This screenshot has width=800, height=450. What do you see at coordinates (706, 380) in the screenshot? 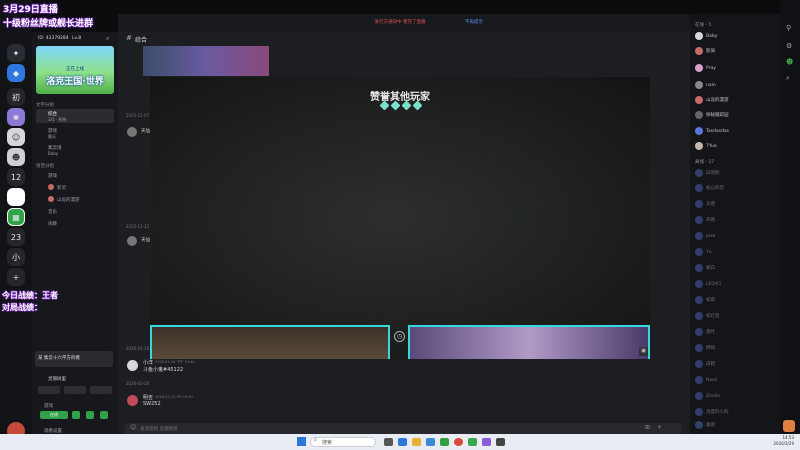
I see `member-item: Nwol` at bounding box center [706, 380].